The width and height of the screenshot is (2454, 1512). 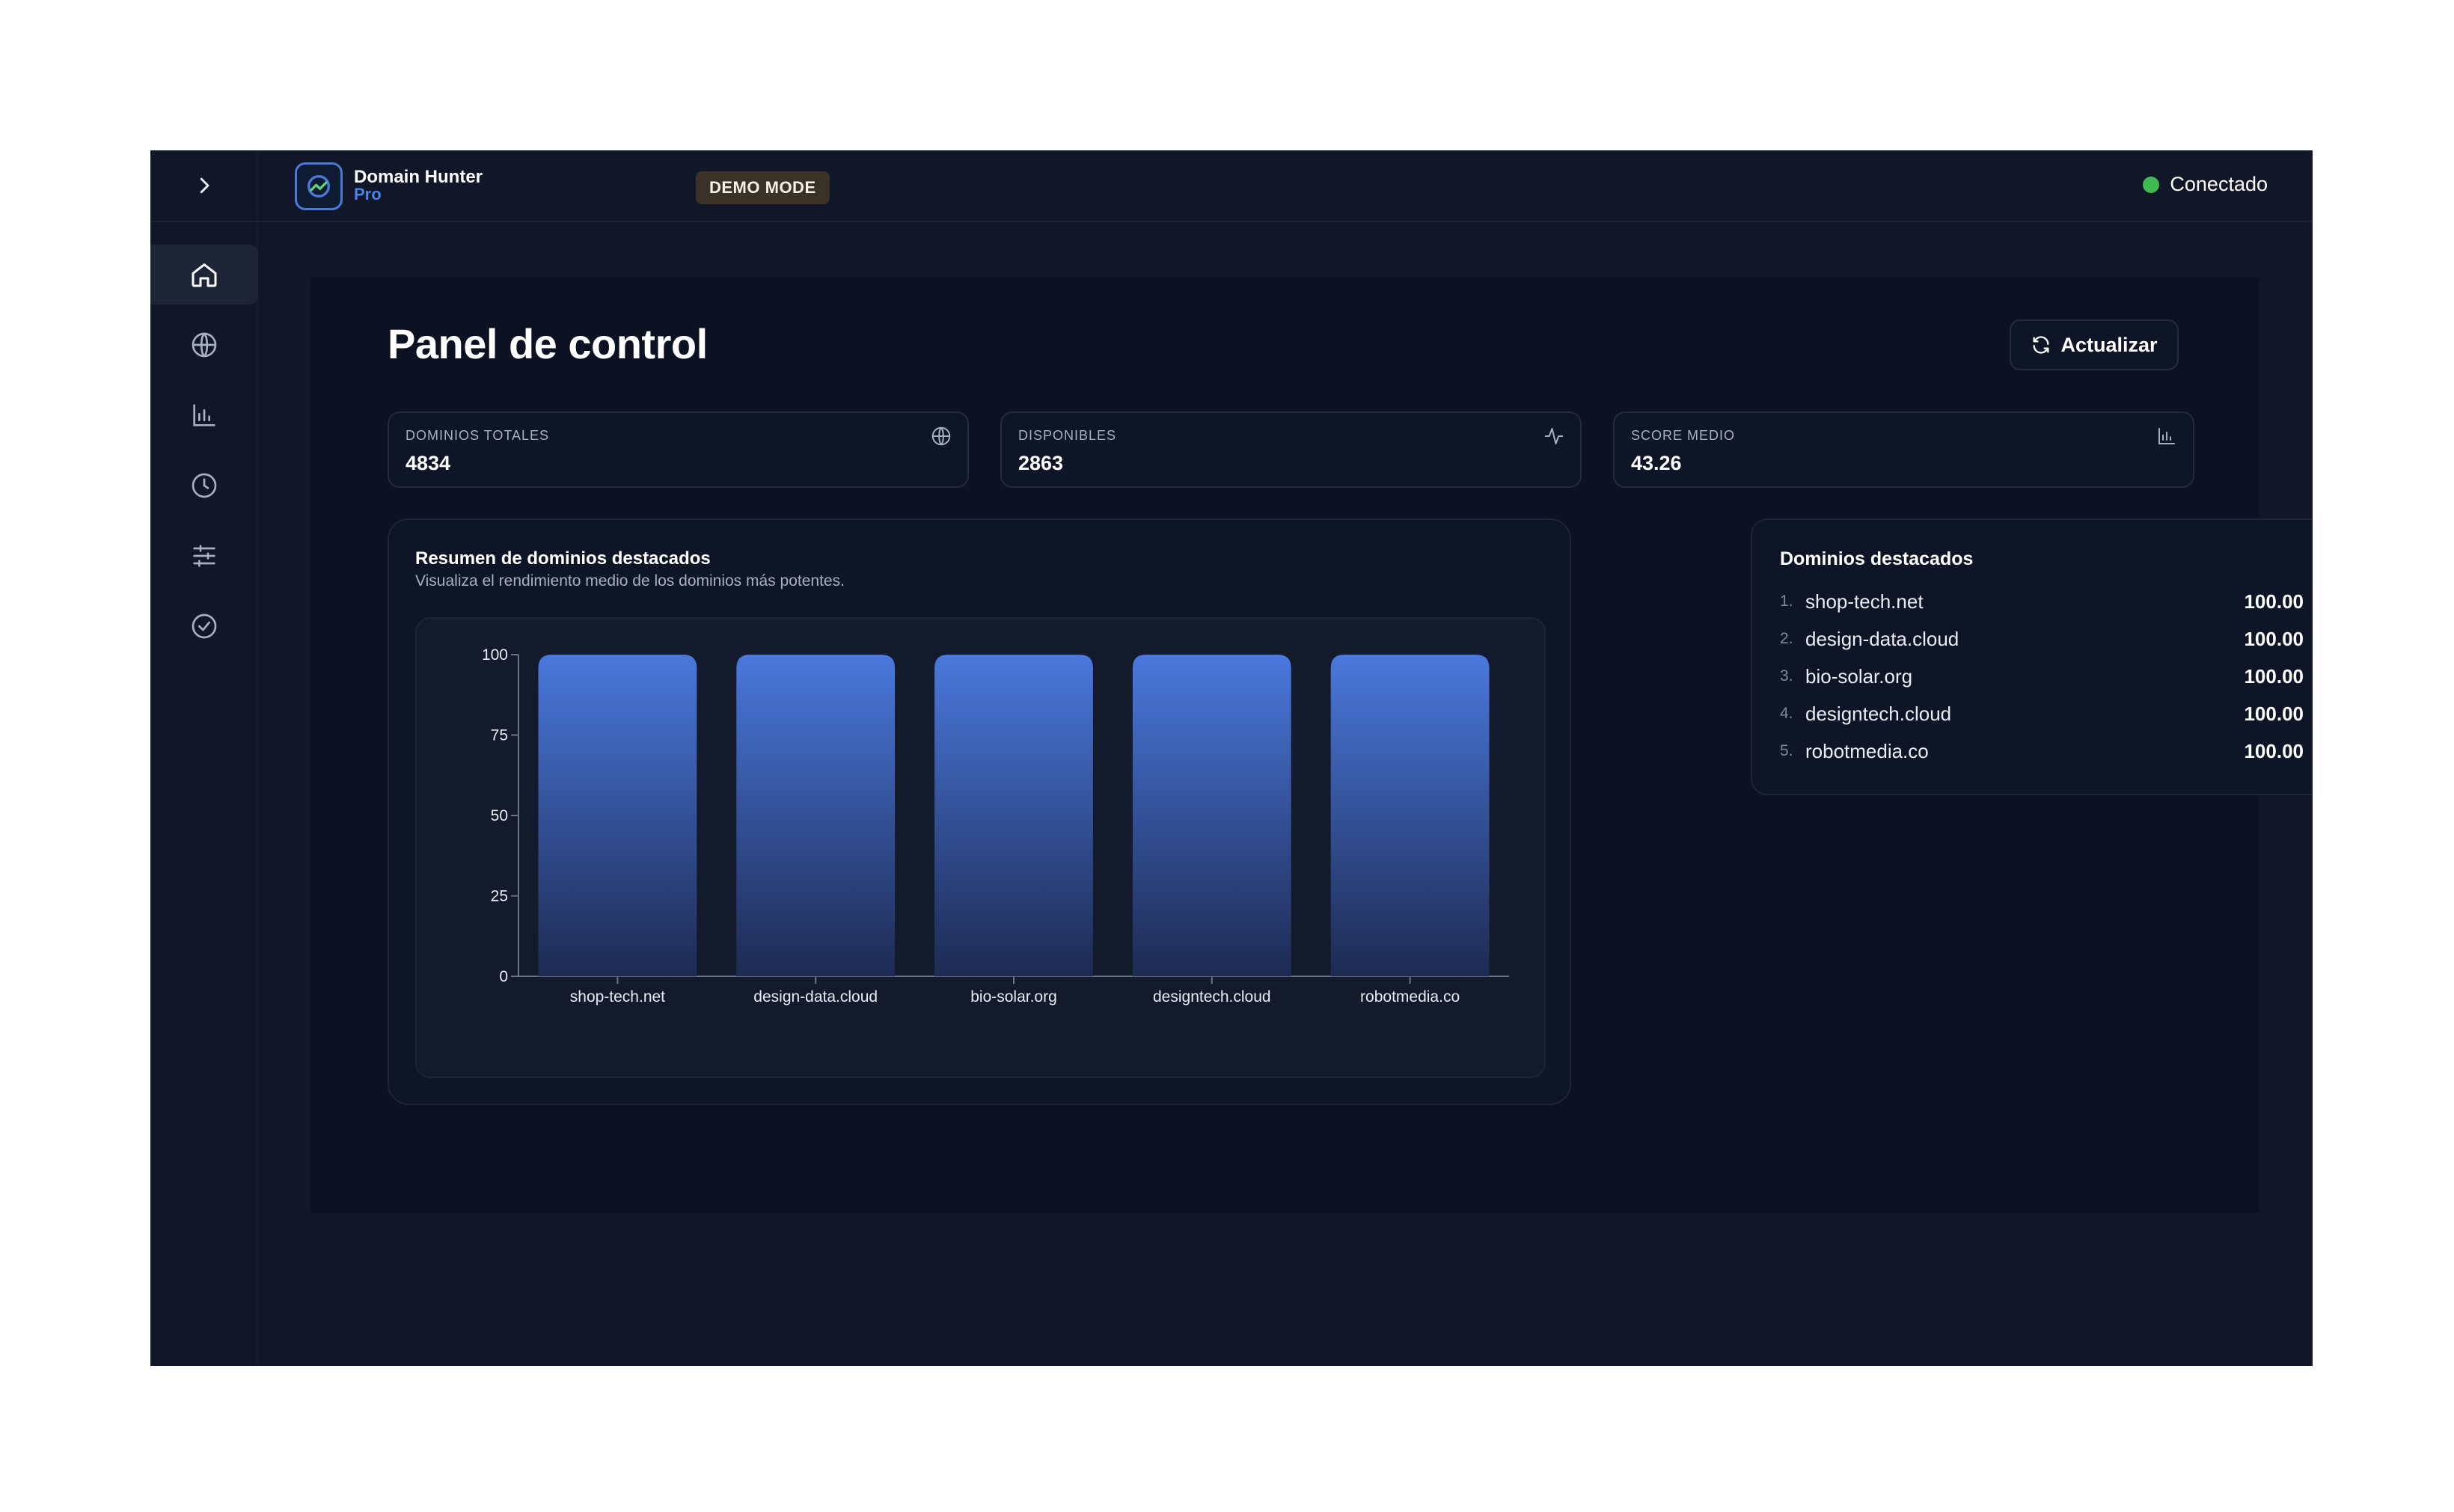 I want to click on sidebar-item-history, so click(x=204, y=485).